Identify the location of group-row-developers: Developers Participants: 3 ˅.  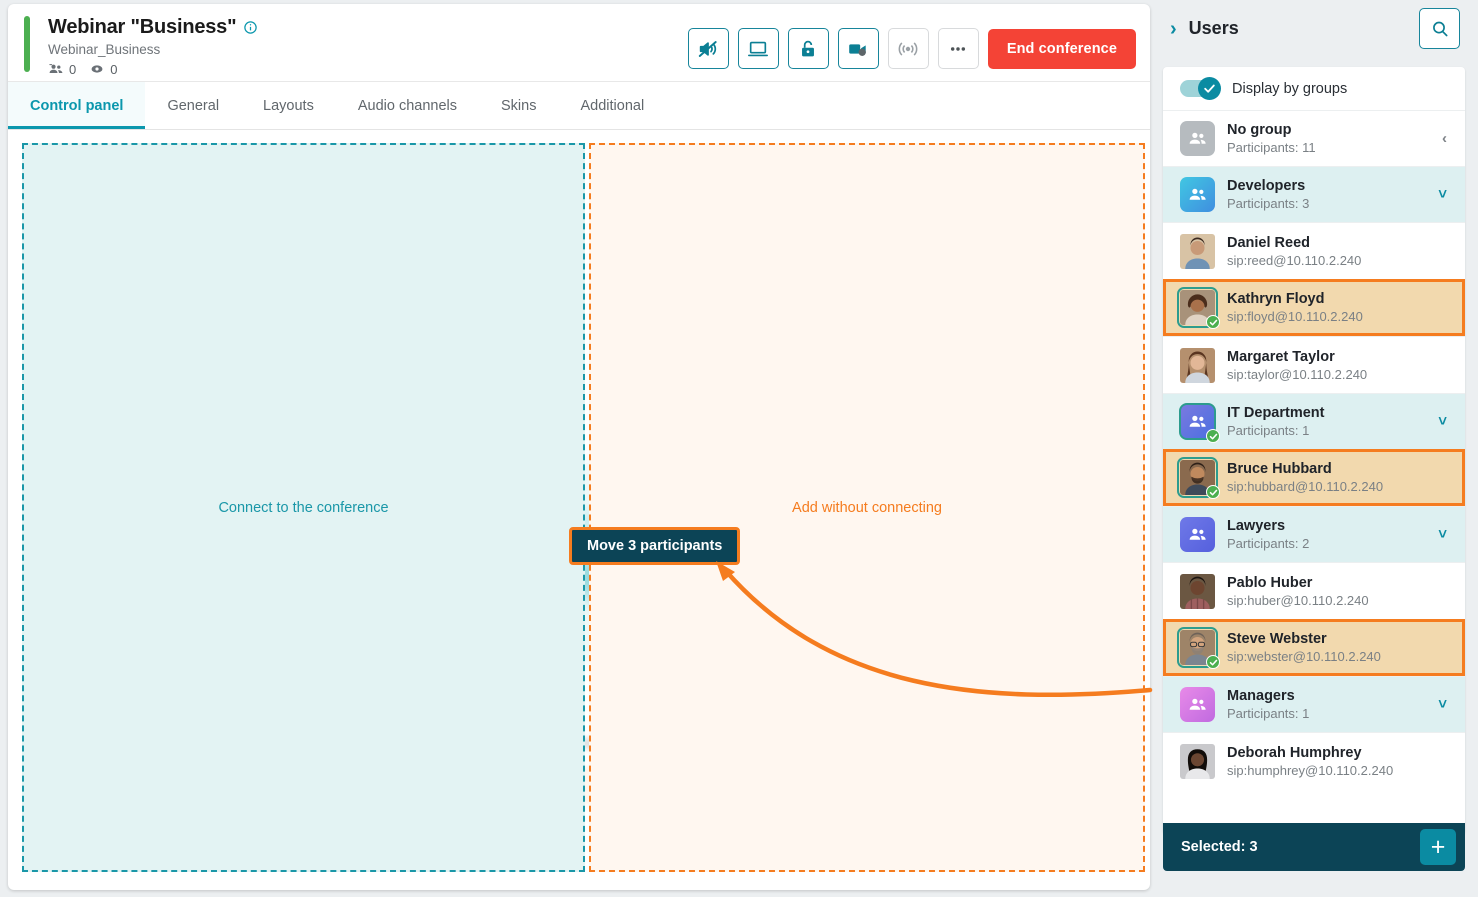
(1314, 194).